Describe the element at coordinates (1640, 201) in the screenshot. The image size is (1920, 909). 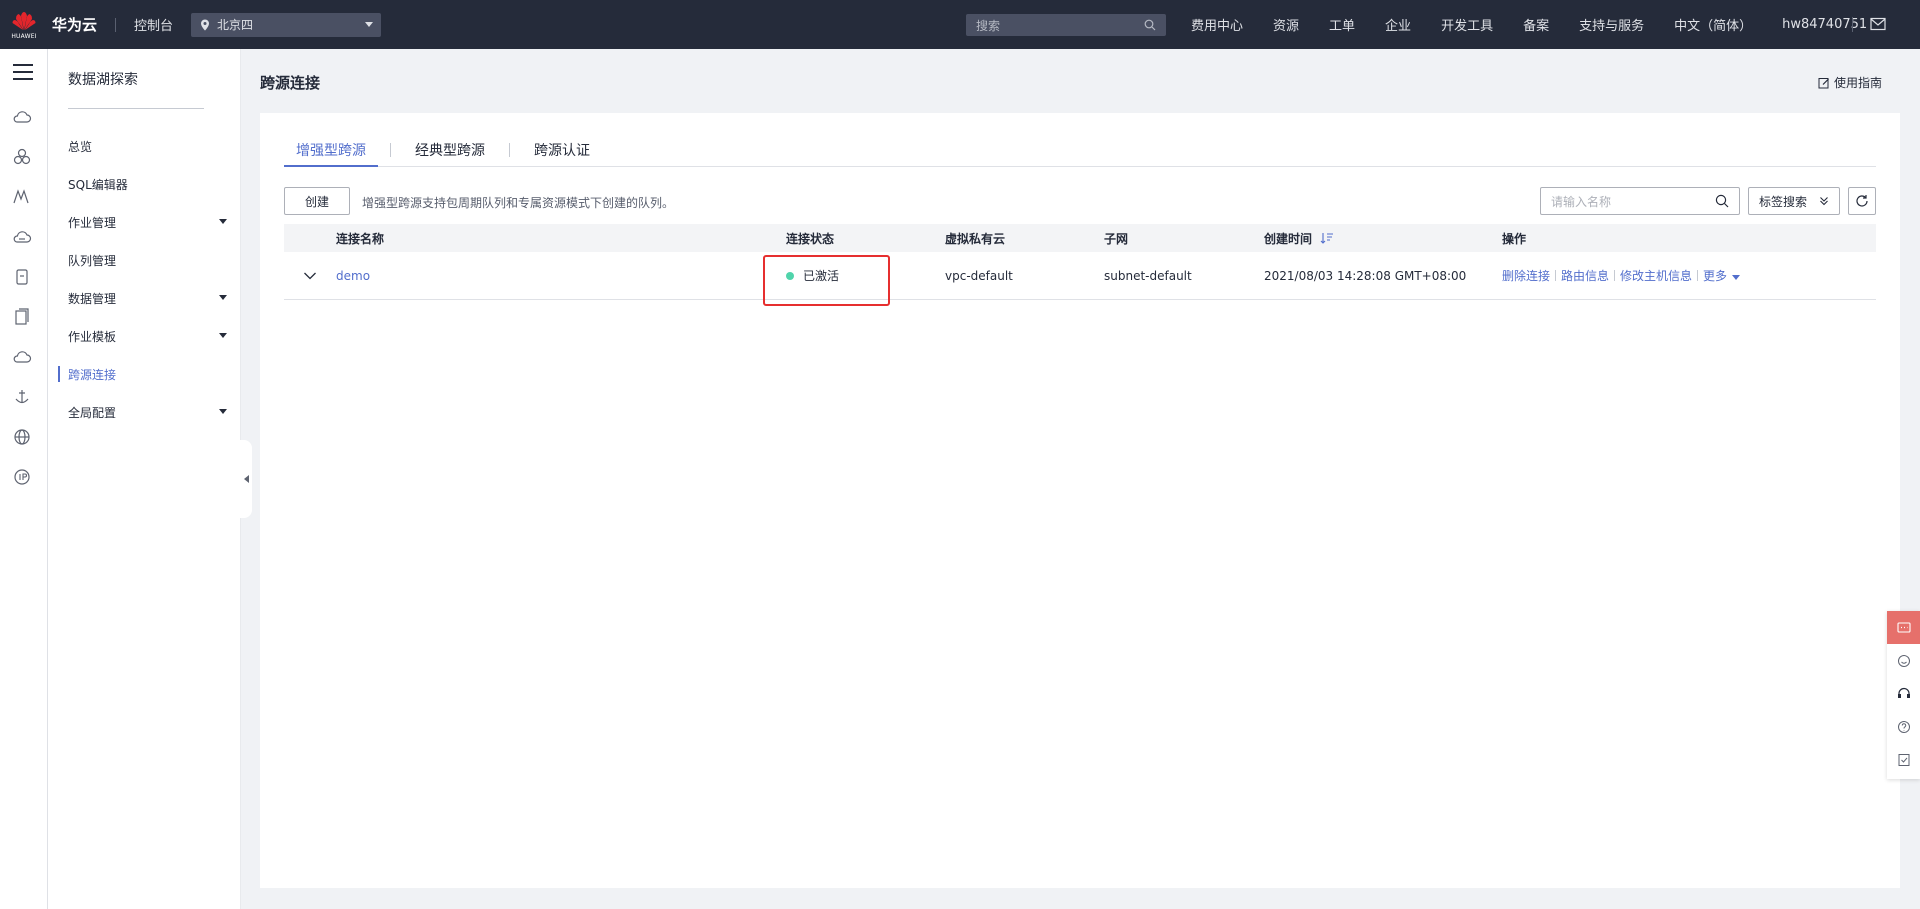
I see `name-search-input: 请输入名称` at that location.